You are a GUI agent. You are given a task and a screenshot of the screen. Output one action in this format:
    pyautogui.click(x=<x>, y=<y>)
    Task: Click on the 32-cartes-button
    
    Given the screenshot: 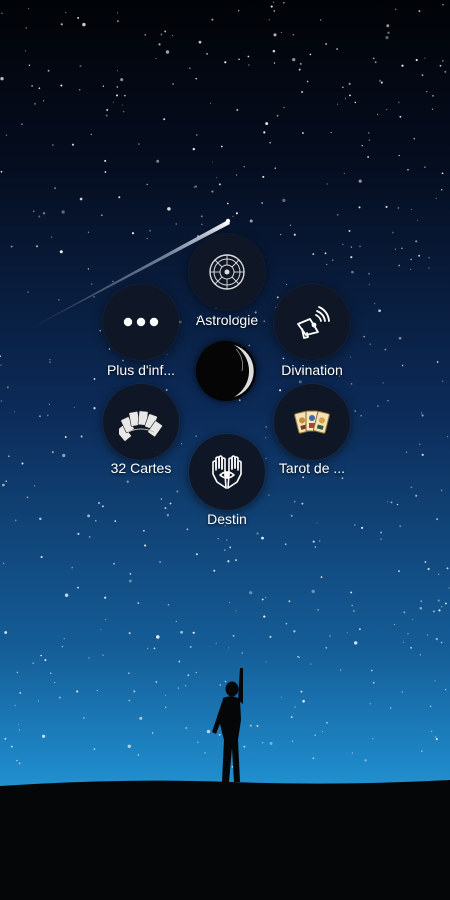 What is the action you would take?
    pyautogui.click(x=141, y=422)
    